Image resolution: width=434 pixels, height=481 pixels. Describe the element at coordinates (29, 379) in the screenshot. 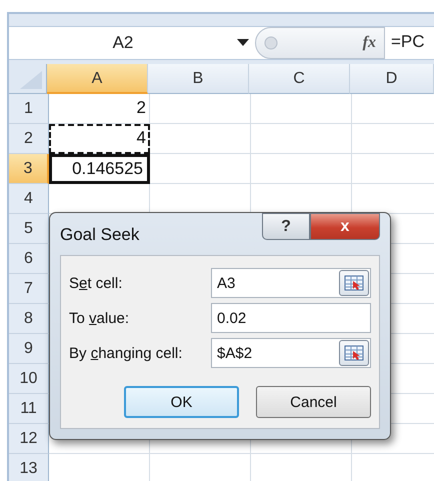

I see `row-header: 10` at that location.